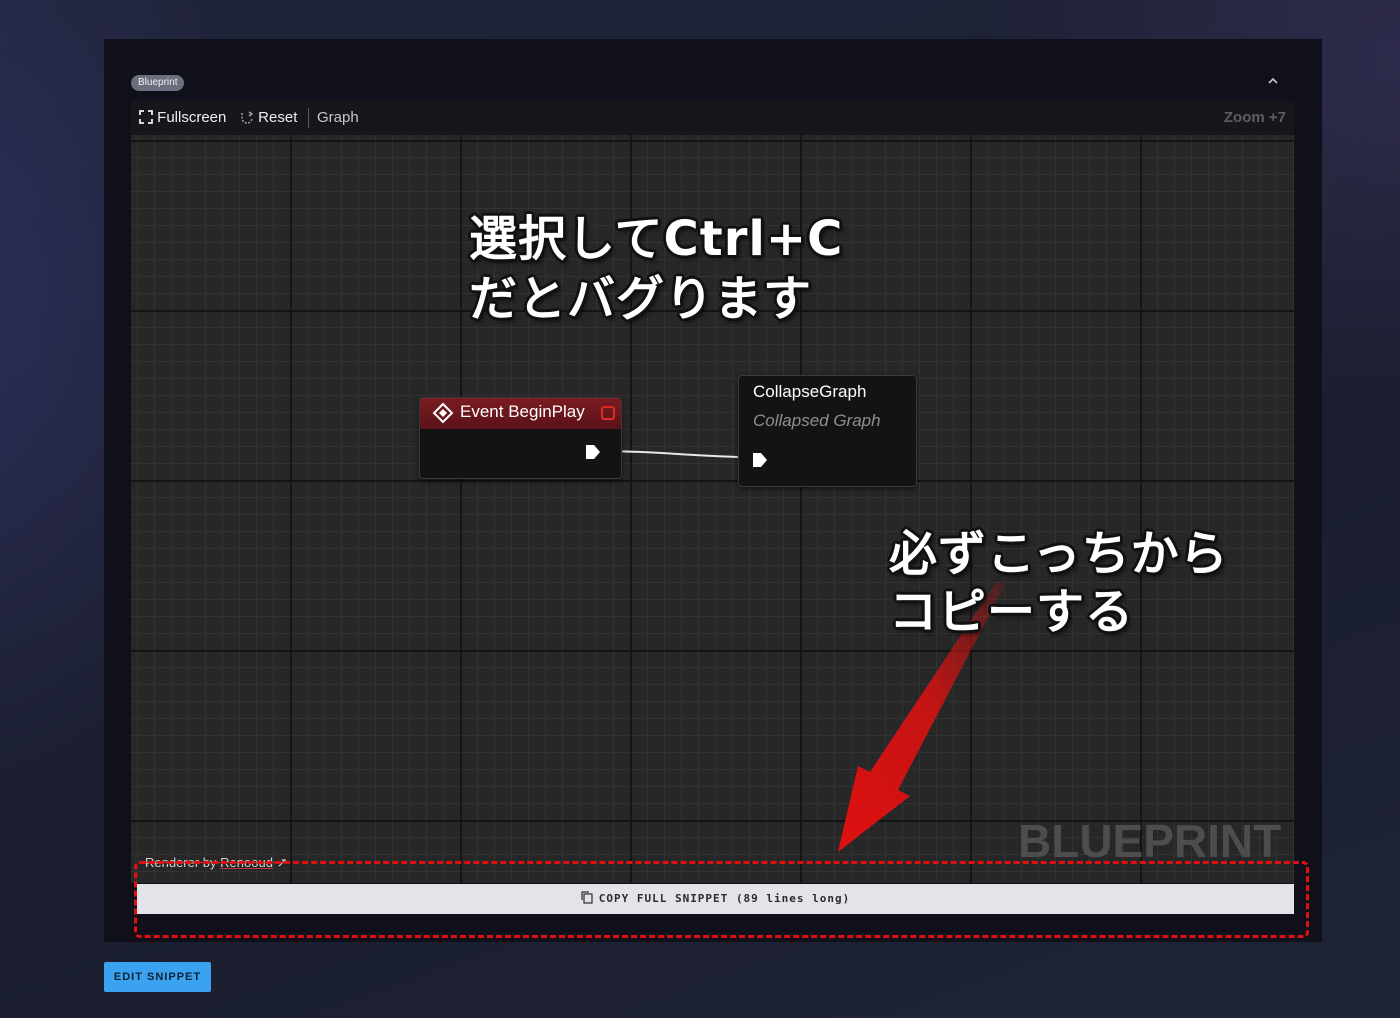  Describe the element at coordinates (158, 83) in the screenshot. I see `blueprint-badge: Blueprint` at that location.